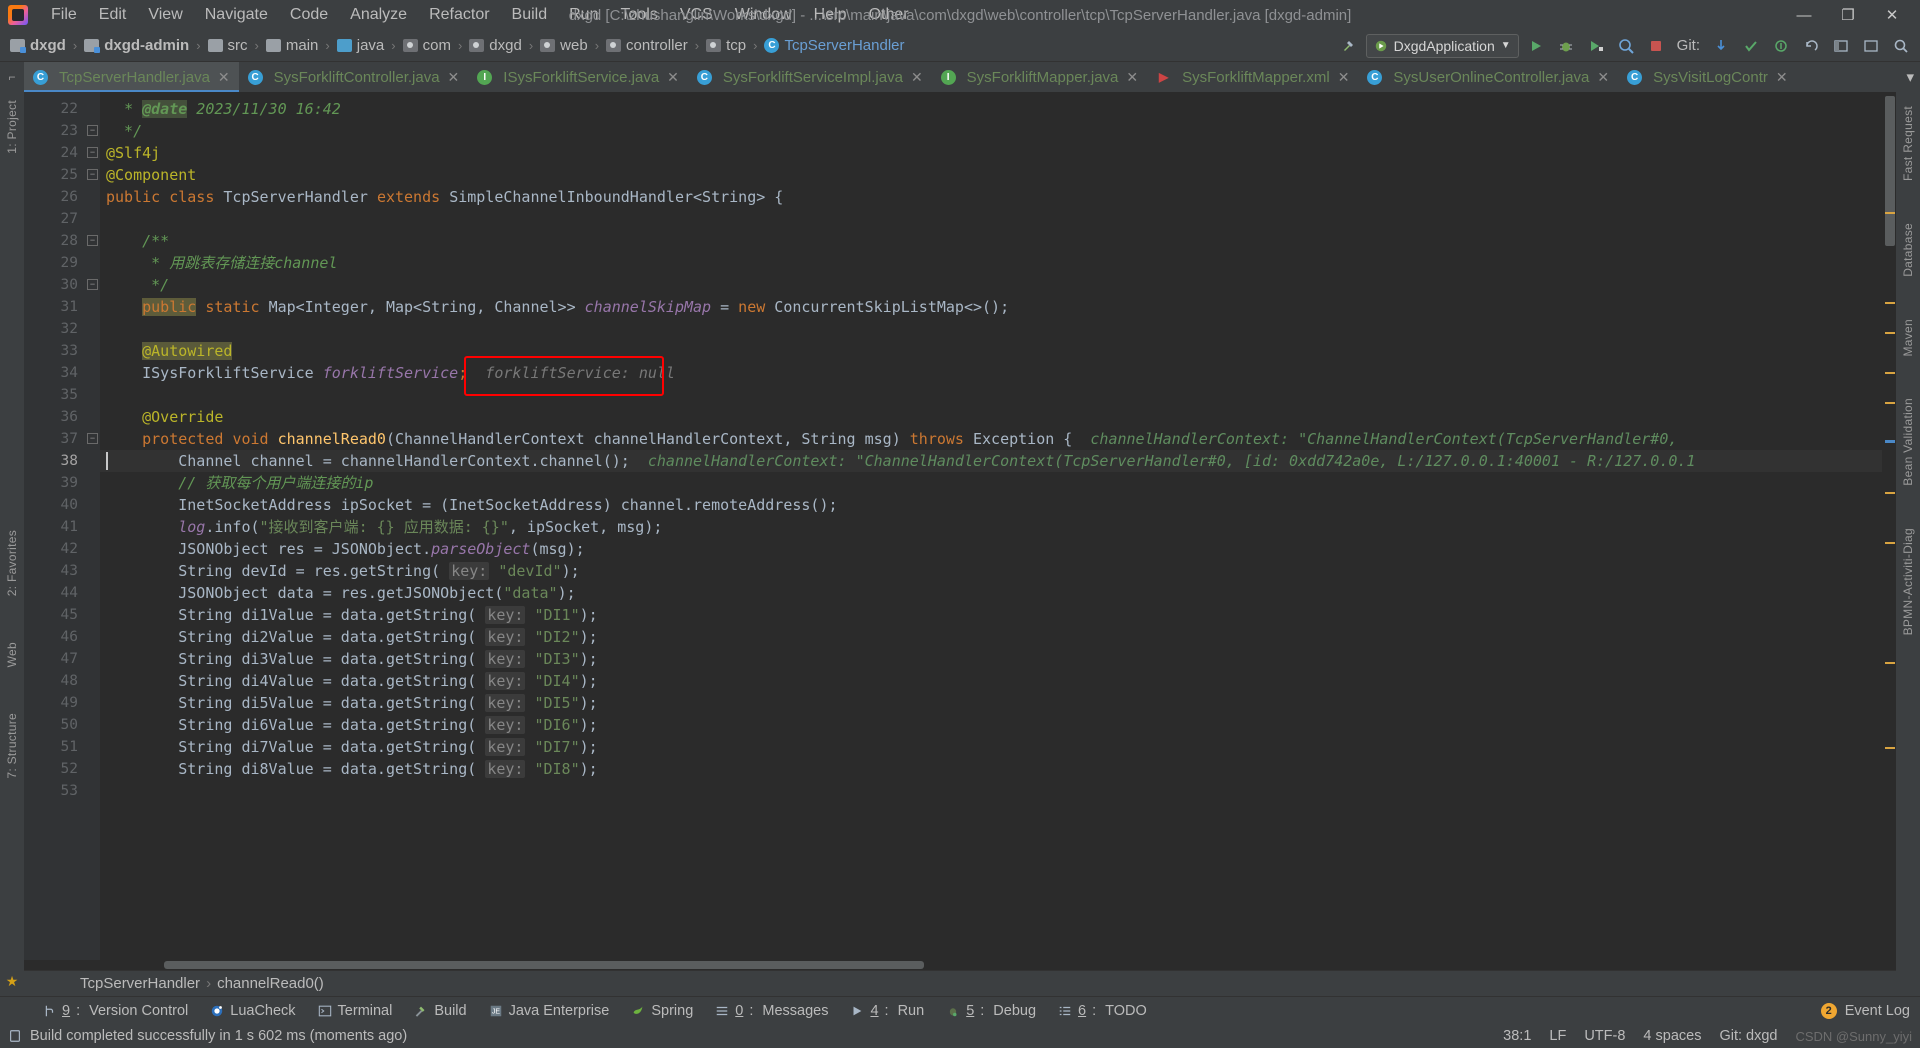  I want to click on tool-window-debug: 5: Debug, so click(991, 1011).